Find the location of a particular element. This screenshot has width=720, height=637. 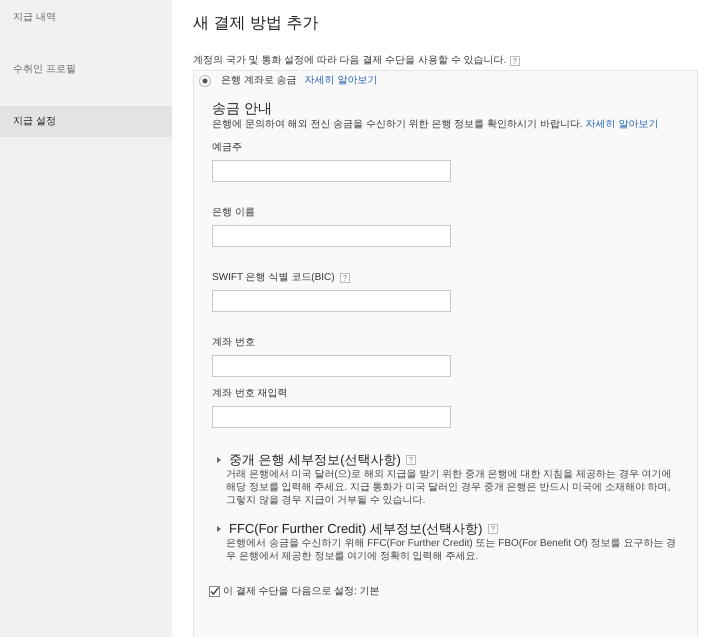

checkbox-label: 이 결제 수단을 다음으로 설정: 기본 is located at coordinates (301, 591).